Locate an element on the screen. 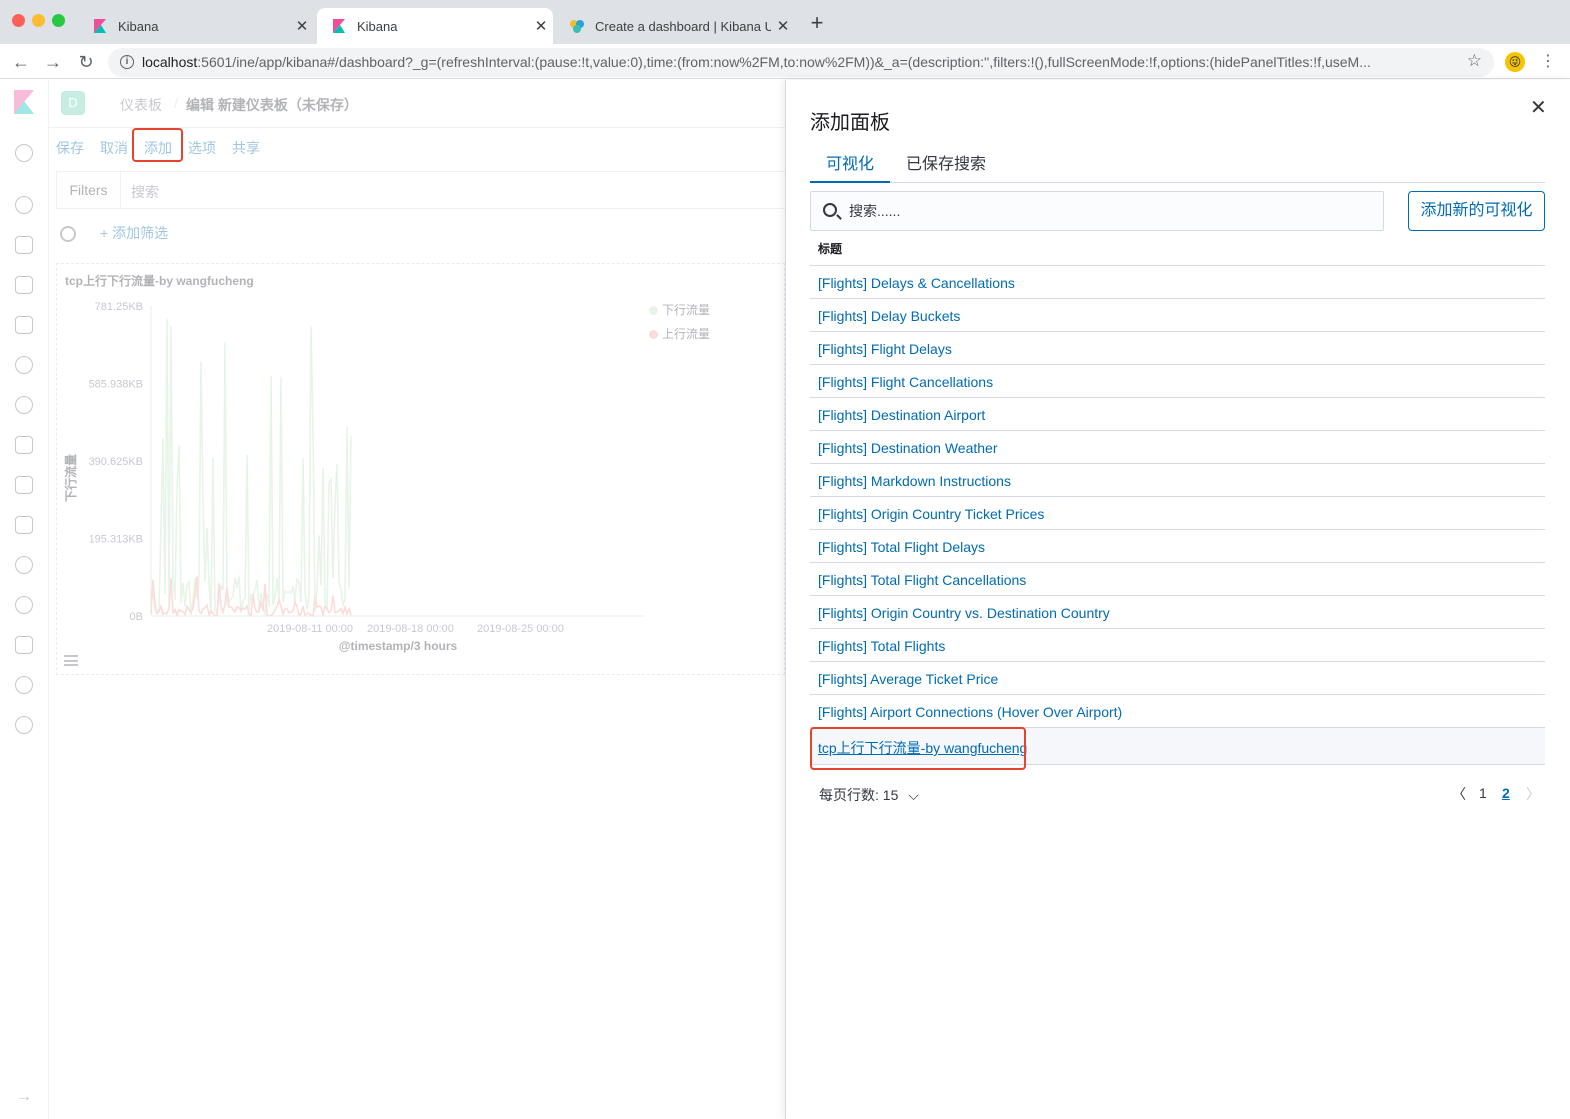 The width and height of the screenshot is (1570, 1119). close-icon: ✕ is located at coordinates (1538, 108).